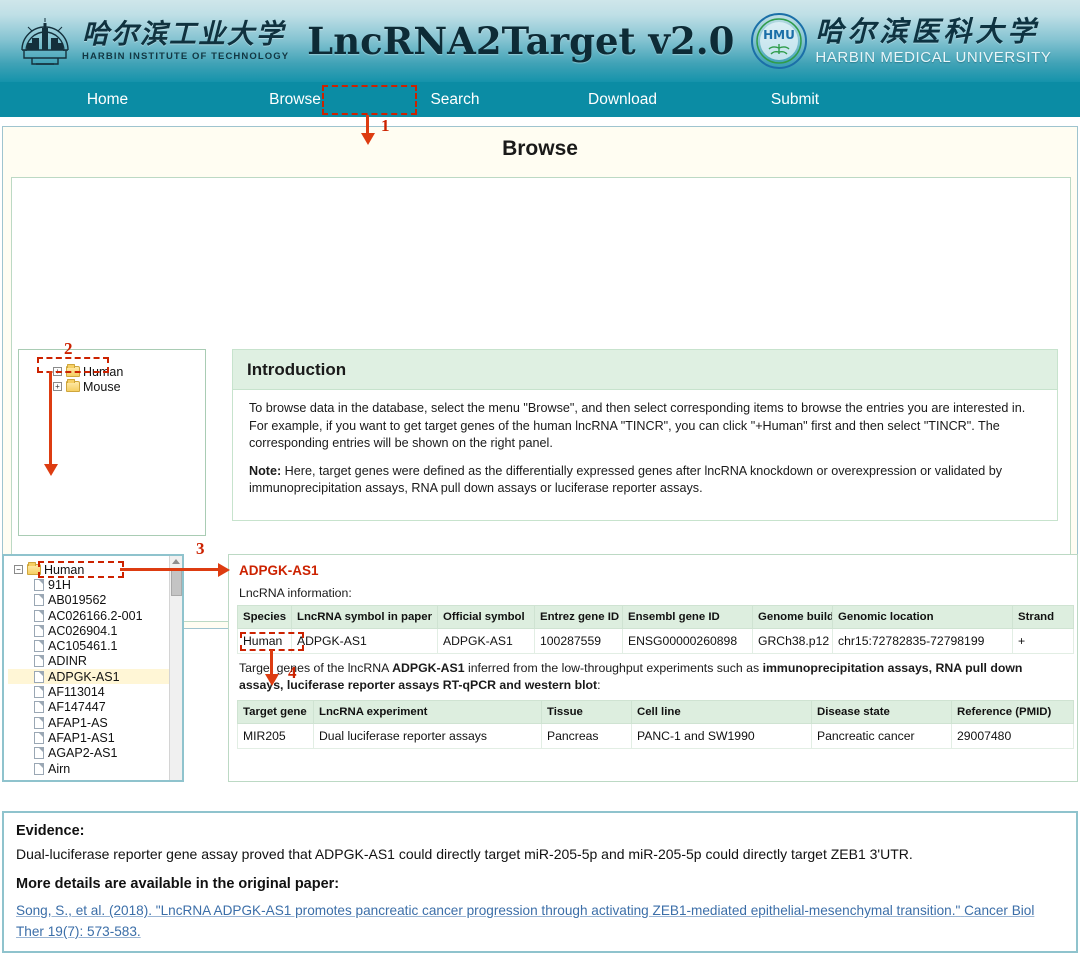  What do you see at coordinates (18, 570) in the screenshot?
I see `collapse-minus-icon: −` at bounding box center [18, 570].